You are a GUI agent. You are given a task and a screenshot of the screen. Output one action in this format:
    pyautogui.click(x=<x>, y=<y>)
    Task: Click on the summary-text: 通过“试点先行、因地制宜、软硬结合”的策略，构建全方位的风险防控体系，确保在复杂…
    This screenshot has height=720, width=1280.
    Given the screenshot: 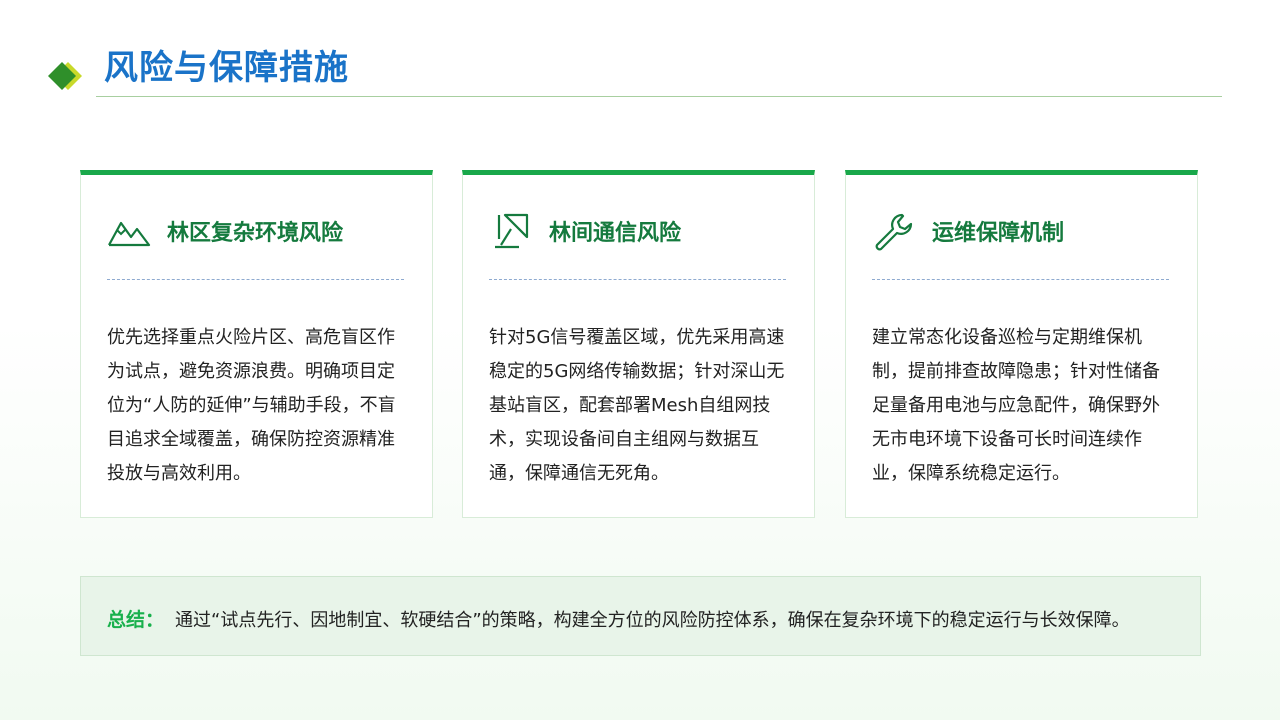 What is the action you would take?
    pyautogui.click(x=652, y=620)
    